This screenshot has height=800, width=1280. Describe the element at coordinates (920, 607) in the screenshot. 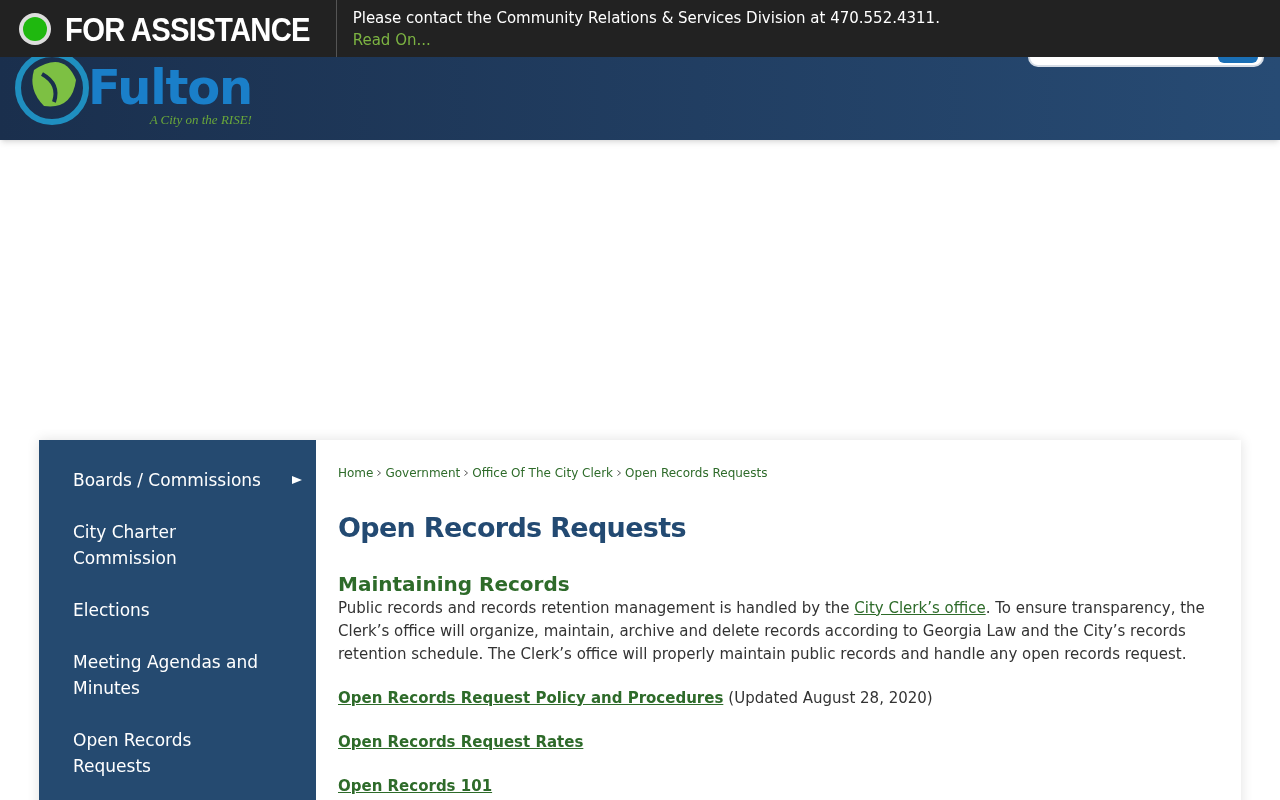

I see `city-clerk-link: City Clerk’s office` at that location.